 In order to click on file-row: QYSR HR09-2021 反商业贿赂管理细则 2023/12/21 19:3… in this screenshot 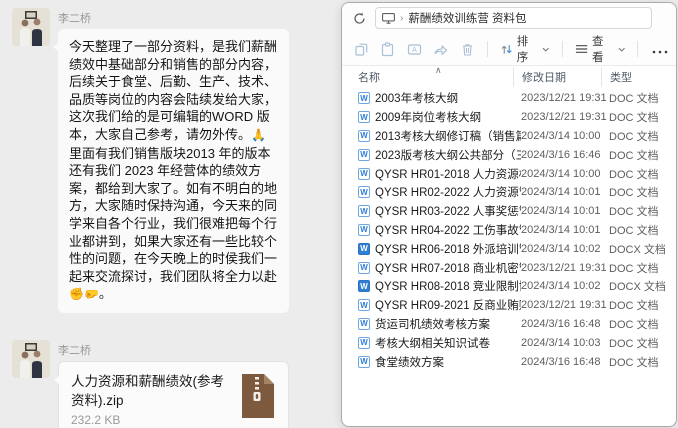, I will do `click(509, 305)`.